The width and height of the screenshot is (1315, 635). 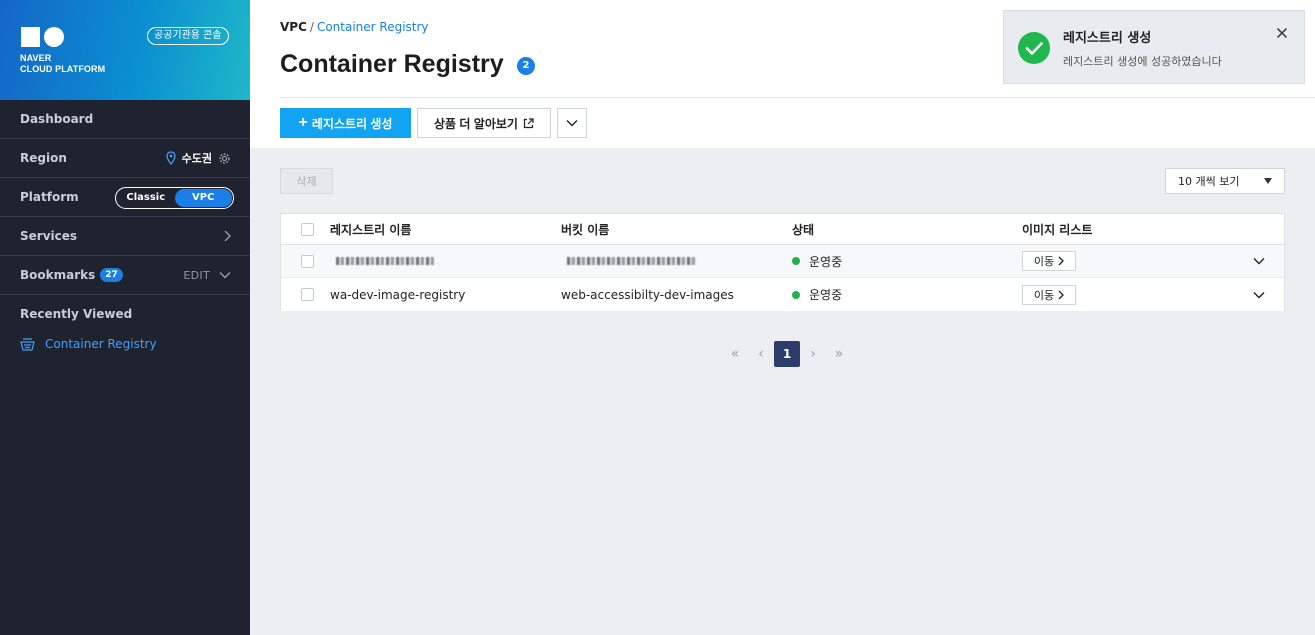 I want to click on naver-logo-icon, so click(x=43, y=37).